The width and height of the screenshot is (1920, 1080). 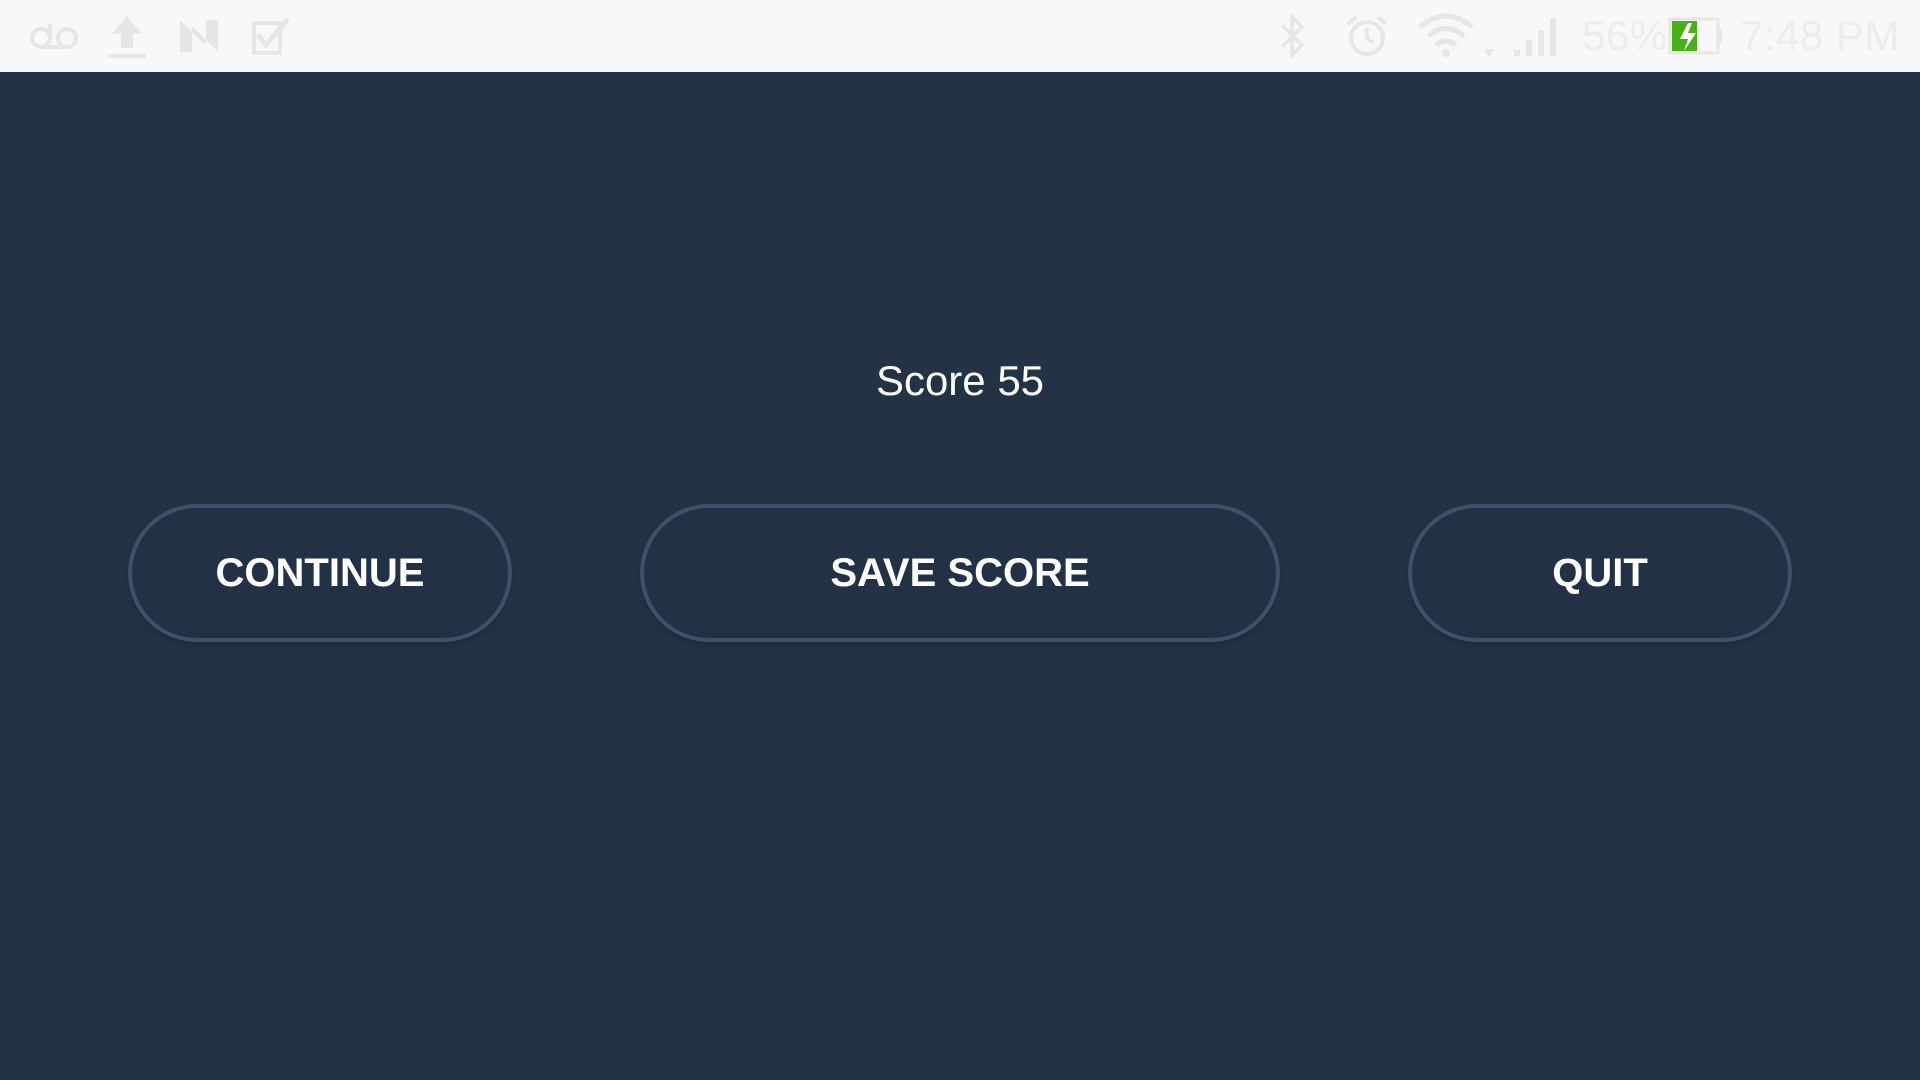 What do you see at coordinates (1293, 36) in the screenshot?
I see `bluetooth-icon` at bounding box center [1293, 36].